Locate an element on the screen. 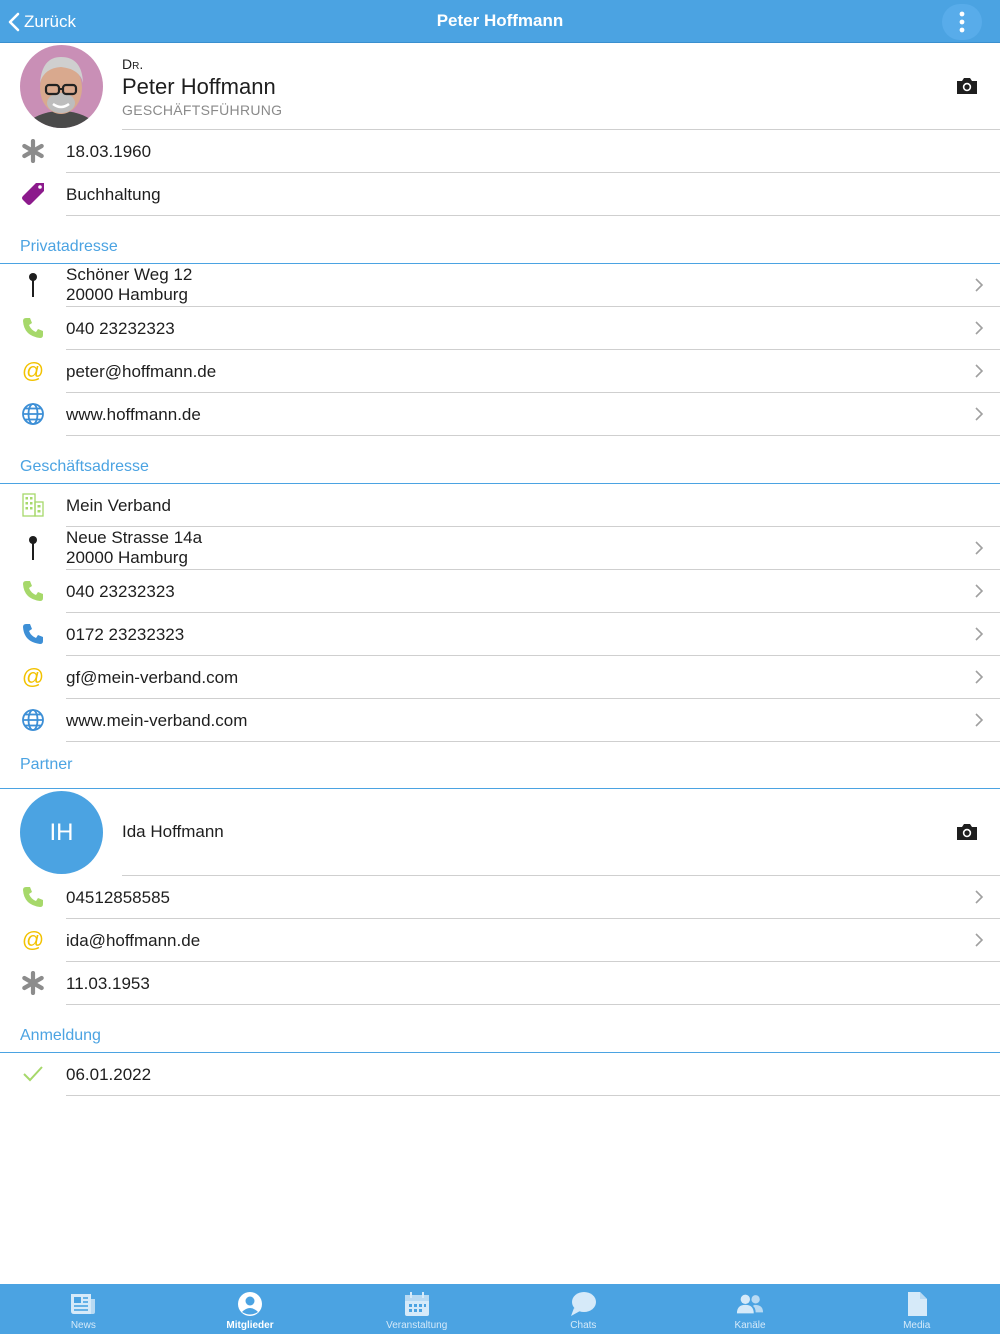 This screenshot has width=1000, height=1334. partner-name: Ida Hoffmann is located at coordinates (173, 831).